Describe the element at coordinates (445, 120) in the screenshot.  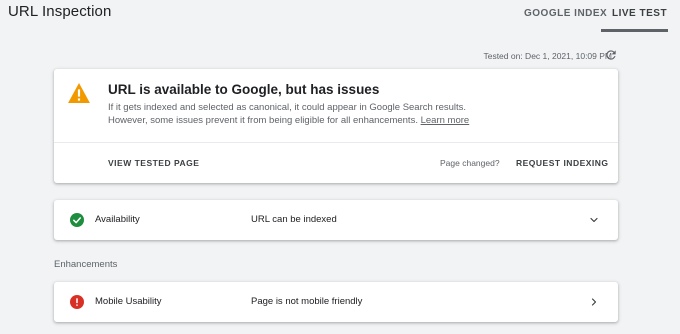
I see `learn-more-link: Learn more` at that location.